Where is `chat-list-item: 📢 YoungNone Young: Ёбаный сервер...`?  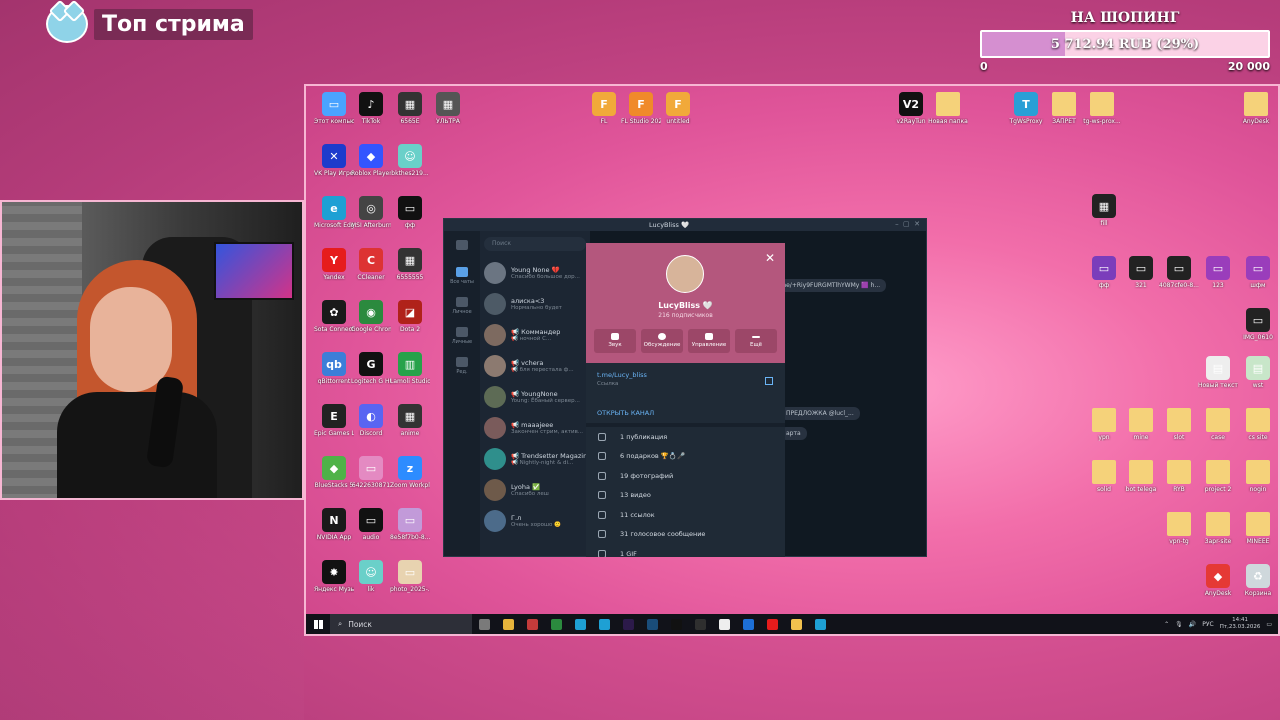 chat-list-item: 📢 YoungNone Young: Ёбаный сервер... is located at coordinates (535, 396).